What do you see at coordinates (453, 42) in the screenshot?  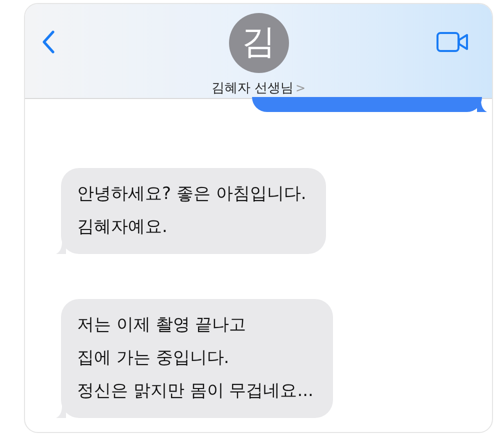 I see `video-camera-icon` at bounding box center [453, 42].